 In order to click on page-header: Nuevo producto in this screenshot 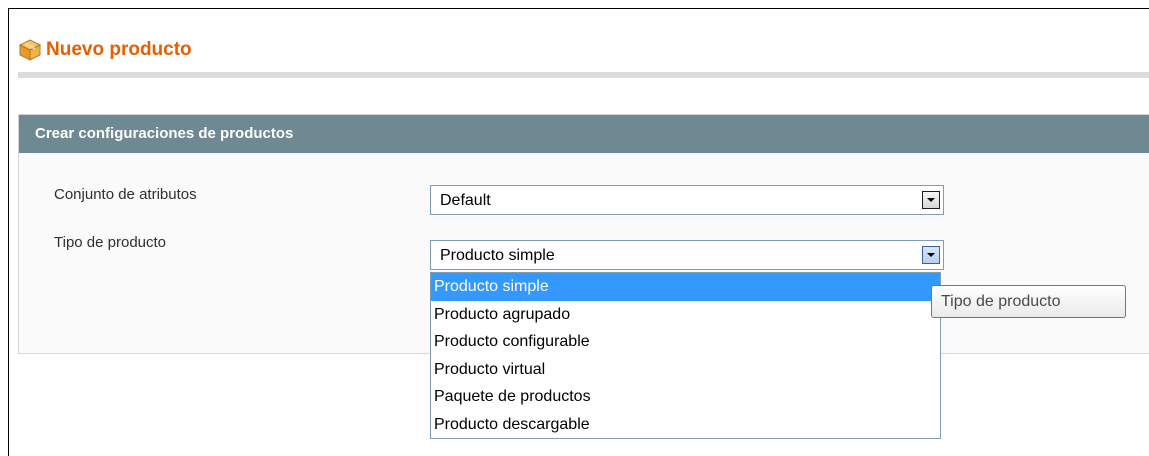, I will do `click(105, 50)`.